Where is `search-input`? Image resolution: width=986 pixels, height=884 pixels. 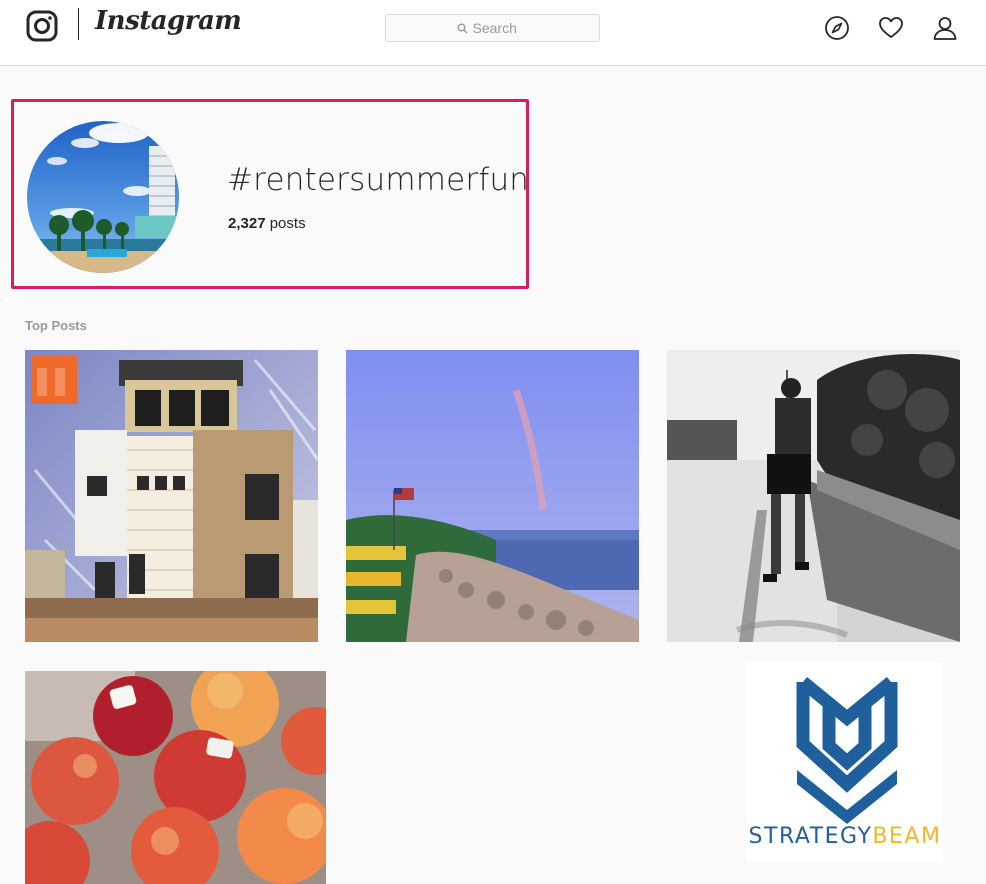
search-input is located at coordinates (500, 28).